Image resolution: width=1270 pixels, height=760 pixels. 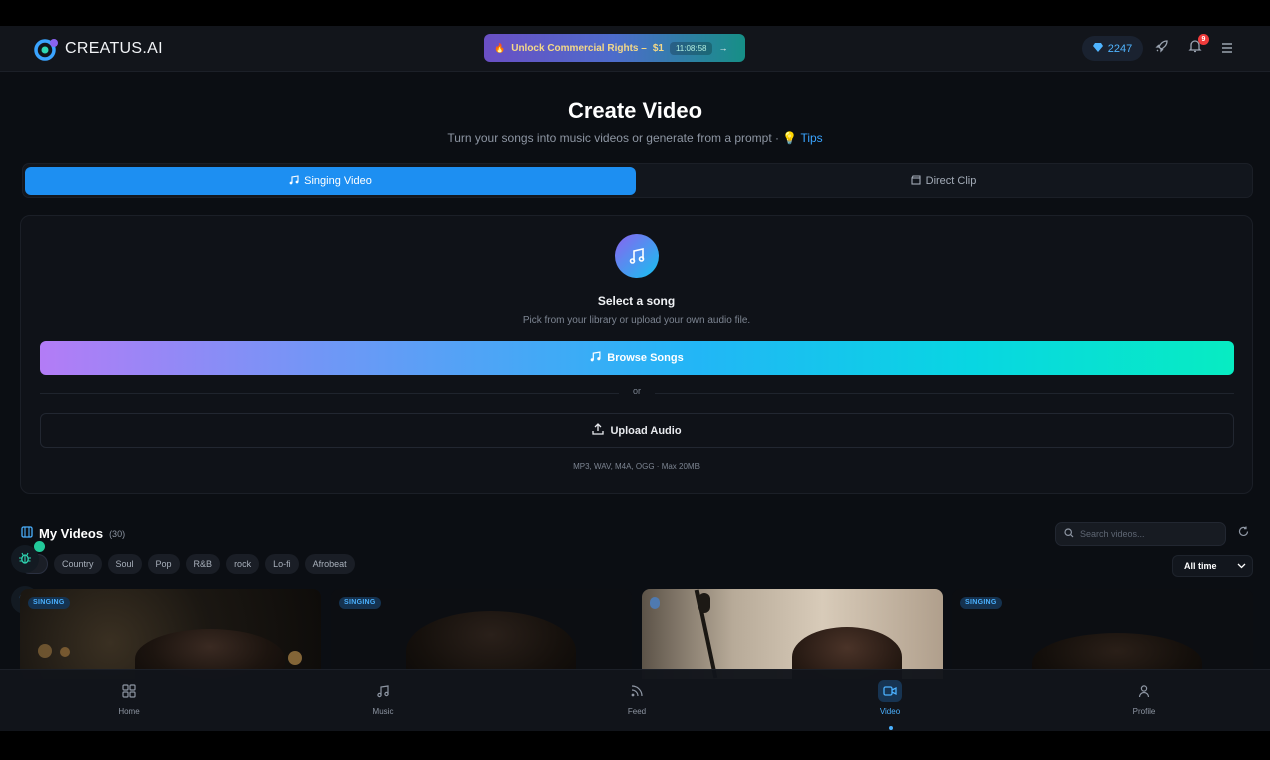 What do you see at coordinates (114, 48) in the screenshot?
I see `logo-text: CREATUS.AI` at bounding box center [114, 48].